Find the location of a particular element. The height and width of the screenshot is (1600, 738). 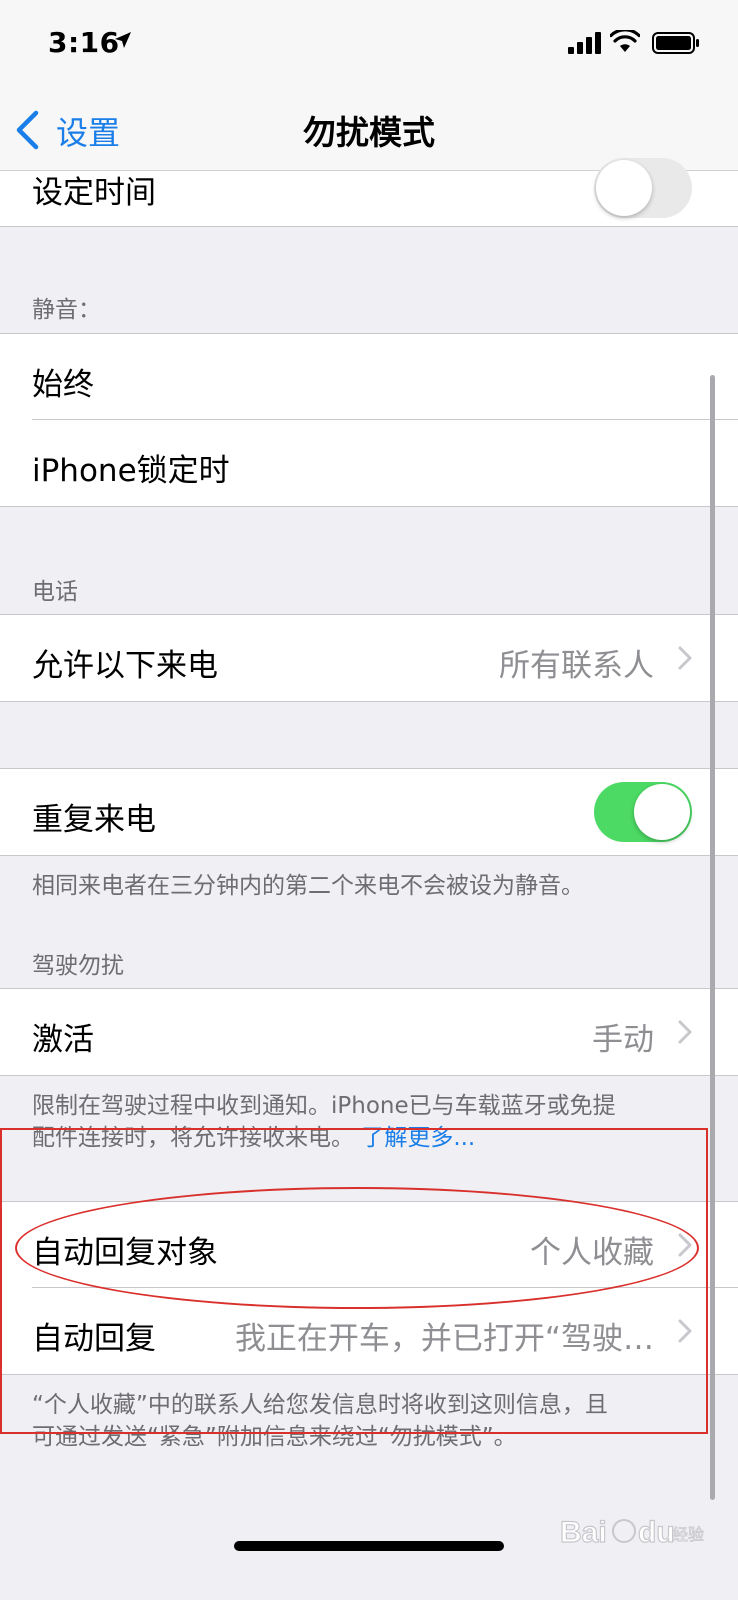

silence-section-header: 静音： is located at coordinates (66, 310).